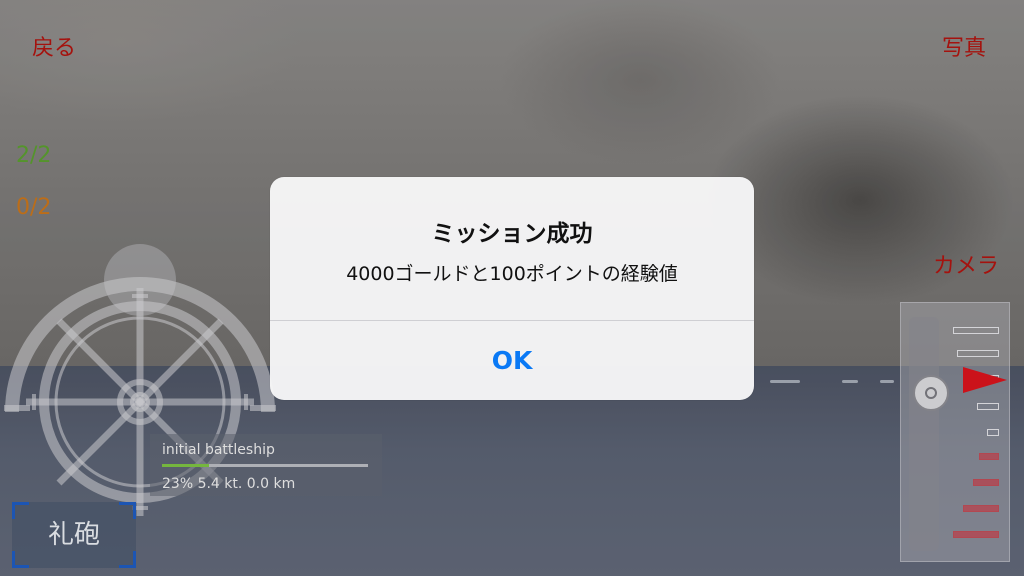 This screenshot has height=576, width=1024. I want to click on dialog-message: 4000ゴールドと100ポイントの経験値, so click(512, 274).